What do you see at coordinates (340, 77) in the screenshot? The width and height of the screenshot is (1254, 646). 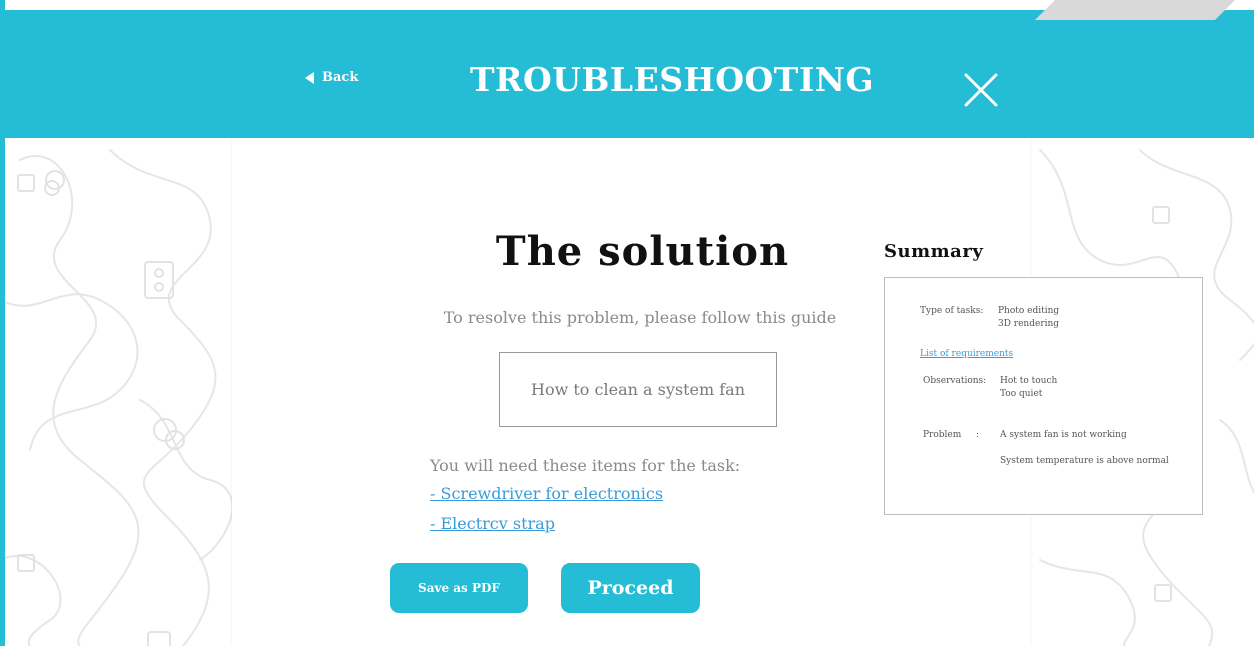 I see `back-label: Back` at bounding box center [340, 77].